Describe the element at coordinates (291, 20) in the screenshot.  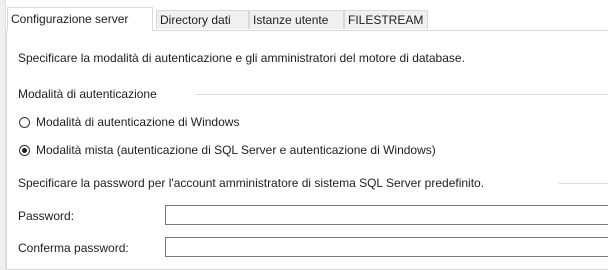
I see `tab-label: Istanze utente` at that location.